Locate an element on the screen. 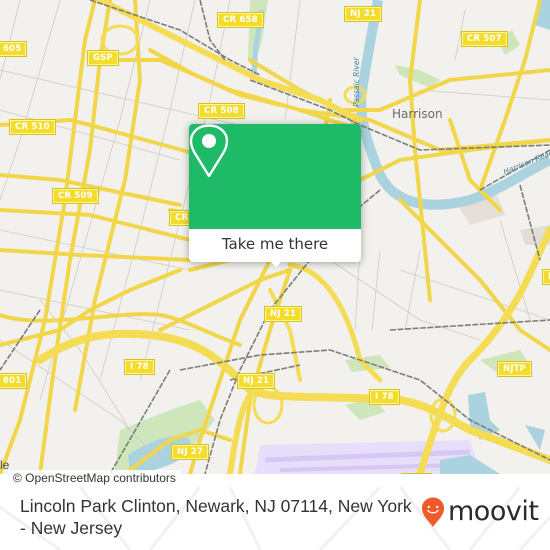 This screenshot has width=550, height=550. road-shield-nj-27: NJ 27 is located at coordinates (190, 452).